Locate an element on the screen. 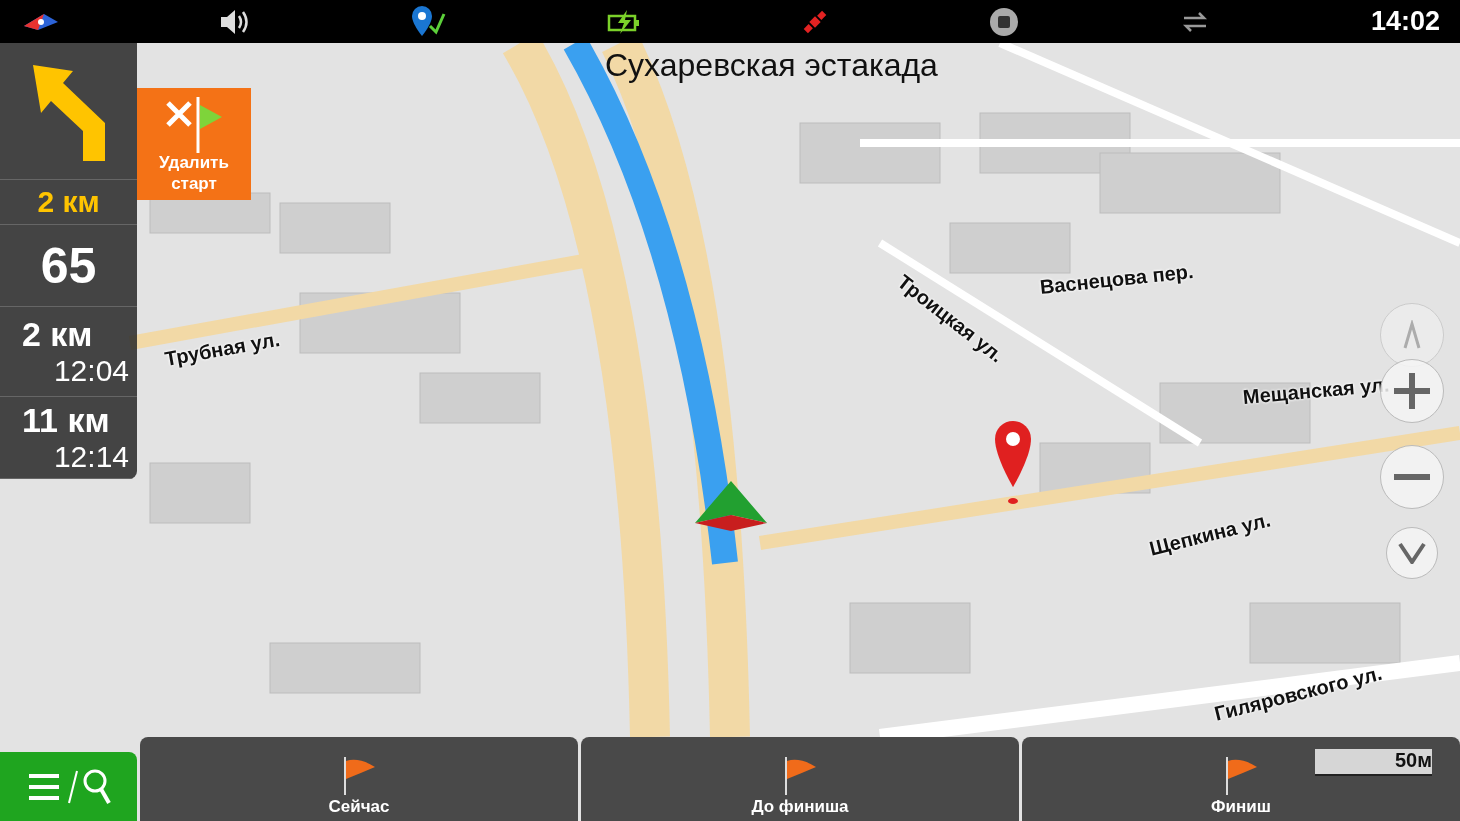  speed-value: 65 is located at coordinates (68, 265).